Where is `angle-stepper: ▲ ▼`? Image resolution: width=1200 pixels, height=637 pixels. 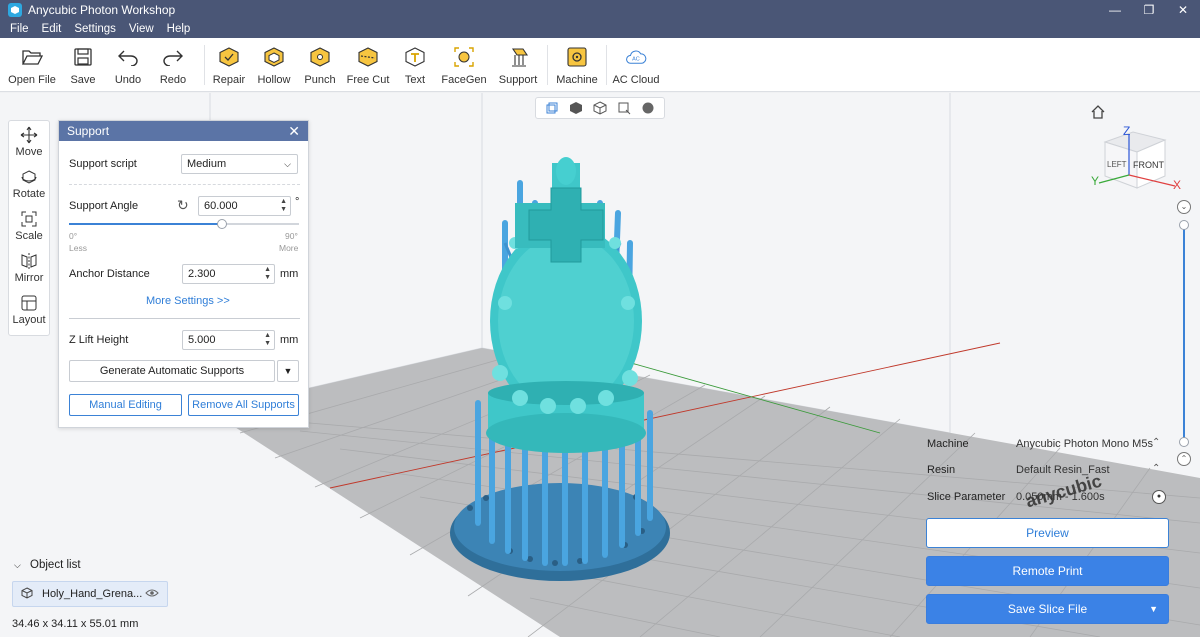 angle-stepper: ▲ ▼ is located at coordinates (283, 206).